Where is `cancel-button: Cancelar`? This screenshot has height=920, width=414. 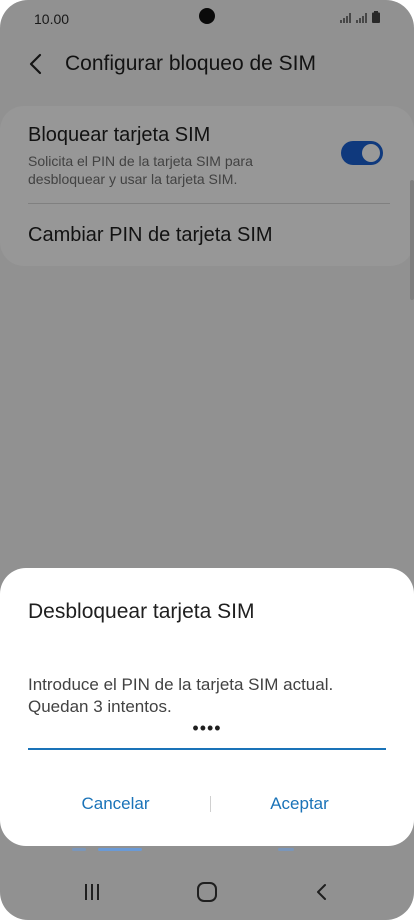 cancel-button: Cancelar is located at coordinates (115, 804).